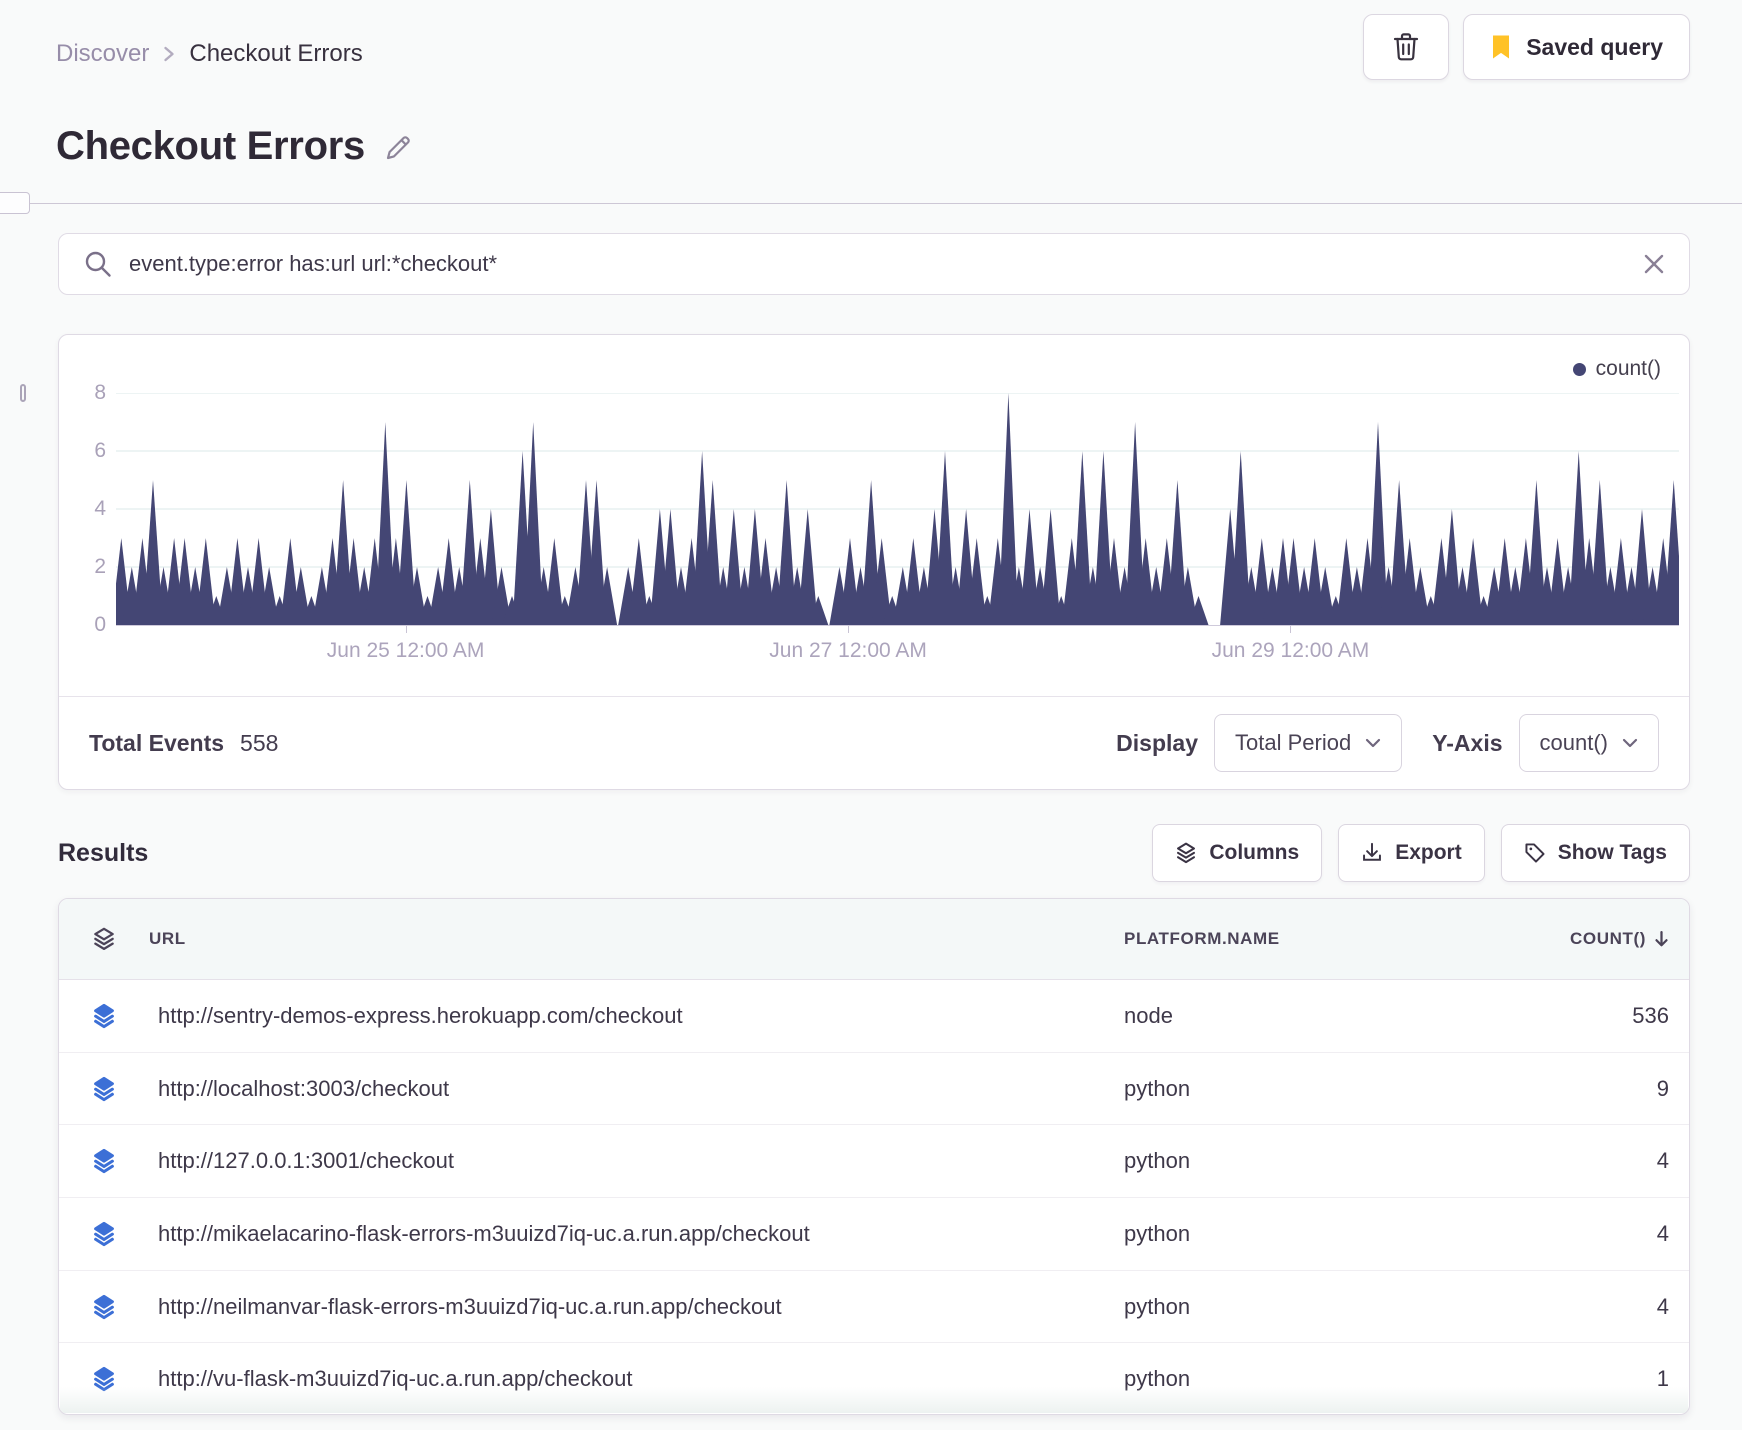 This screenshot has height=1430, width=1742. I want to click on export-label: Export, so click(1428, 852).